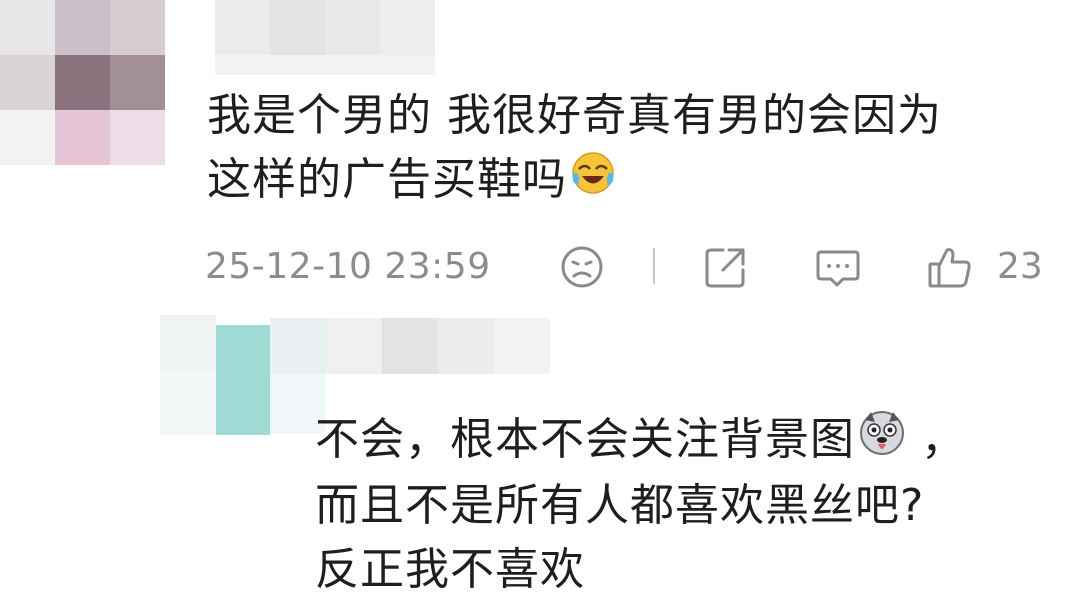 Image resolution: width=1080 pixels, height=612 pixels. What do you see at coordinates (635, 268) in the screenshot?
I see `comment-meta-row: 25-12-10 23:59 23` at bounding box center [635, 268].